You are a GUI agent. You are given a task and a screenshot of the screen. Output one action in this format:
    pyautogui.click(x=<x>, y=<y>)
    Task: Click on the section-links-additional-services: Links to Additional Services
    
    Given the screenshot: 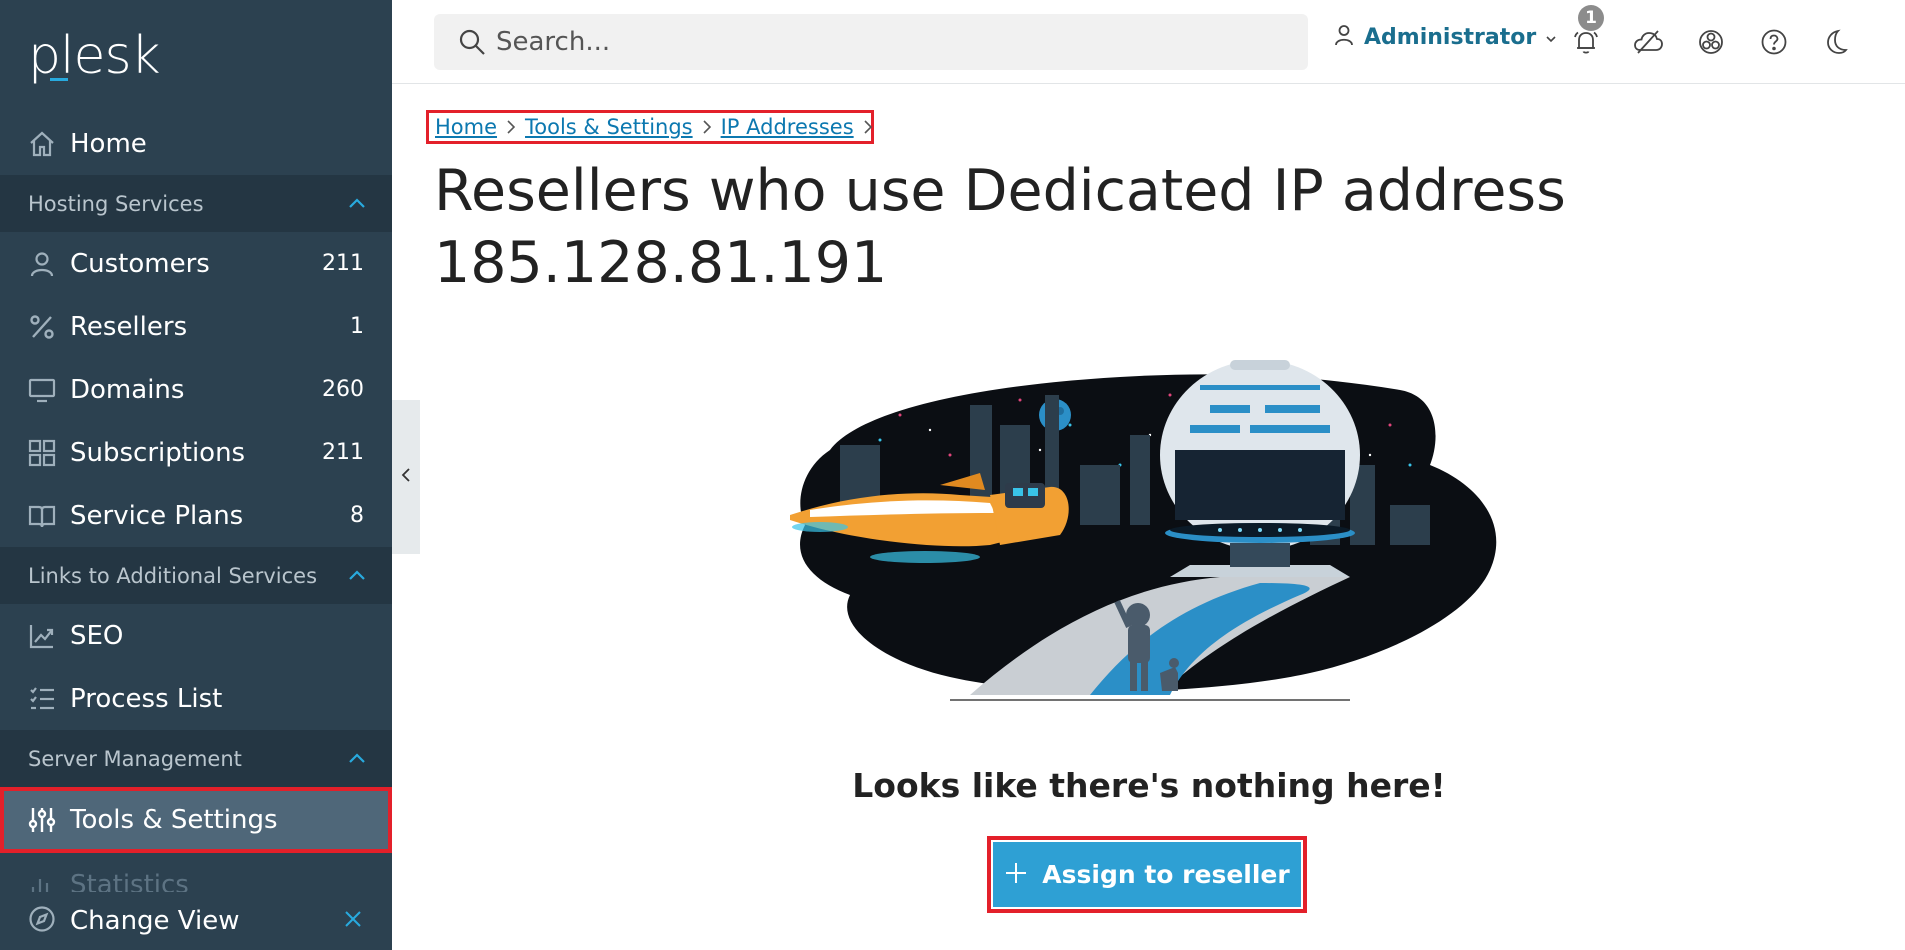 What is the action you would take?
    pyautogui.click(x=196, y=575)
    